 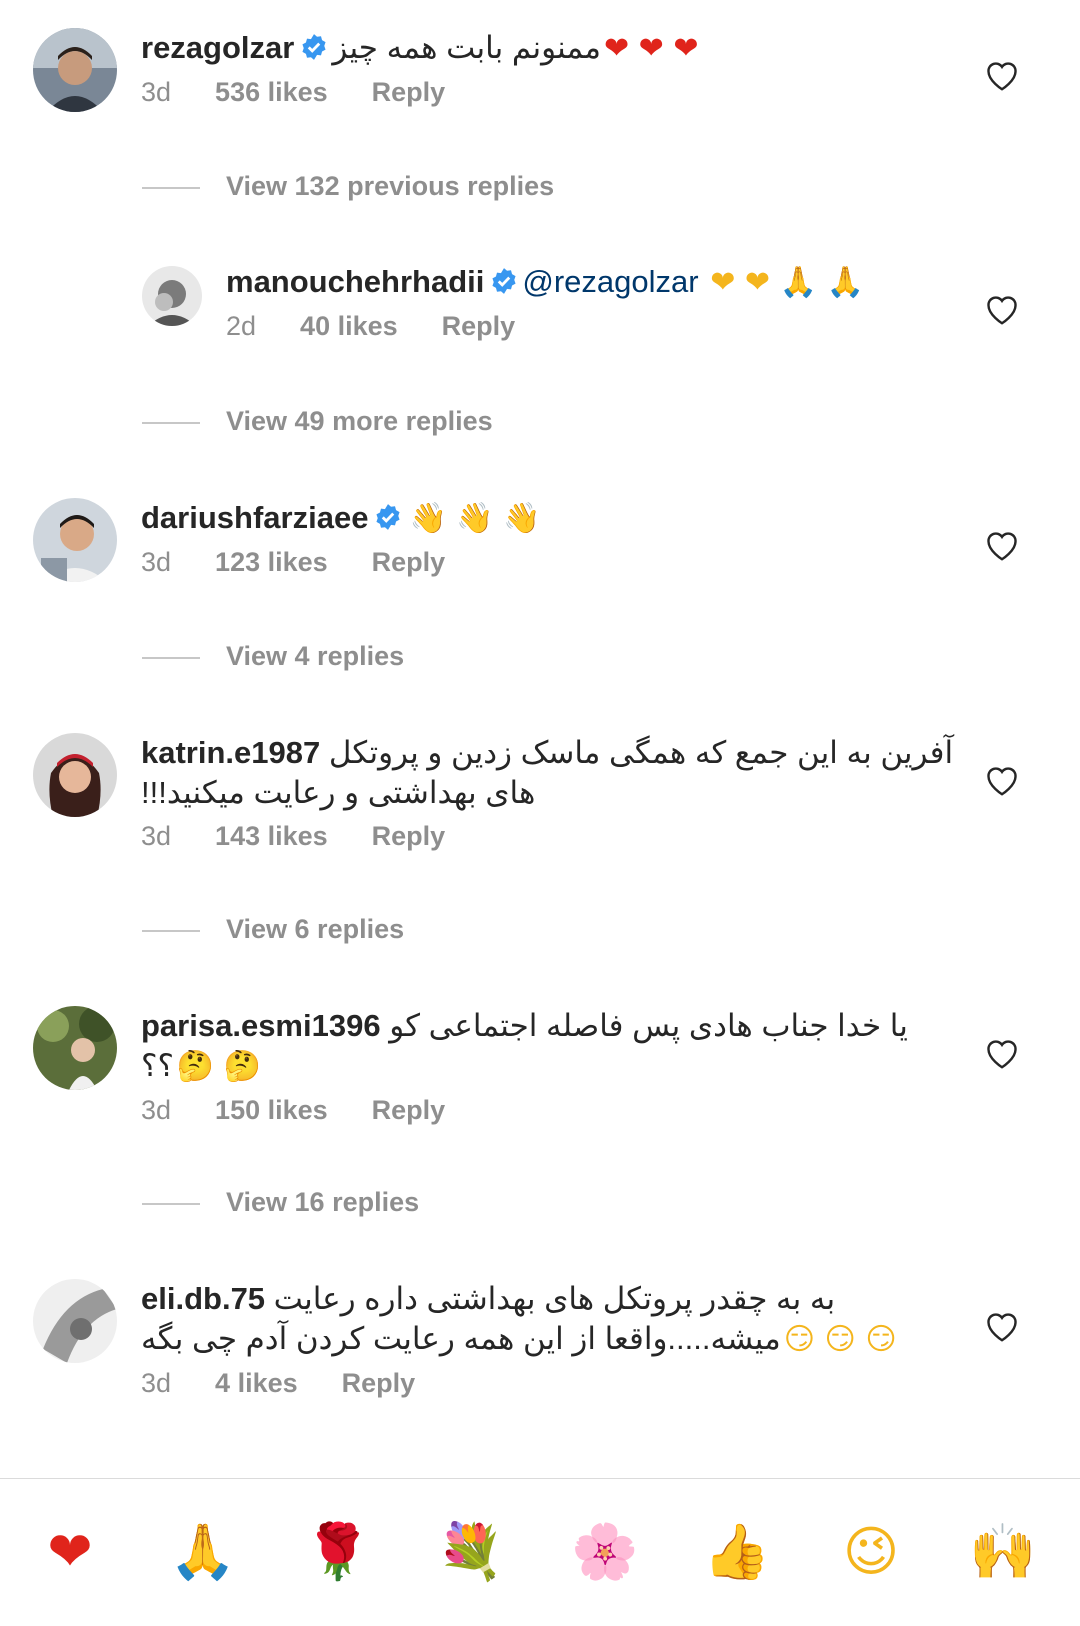 I want to click on hearts-emoji: ❤ ❤ ❤, so click(x=651, y=48).